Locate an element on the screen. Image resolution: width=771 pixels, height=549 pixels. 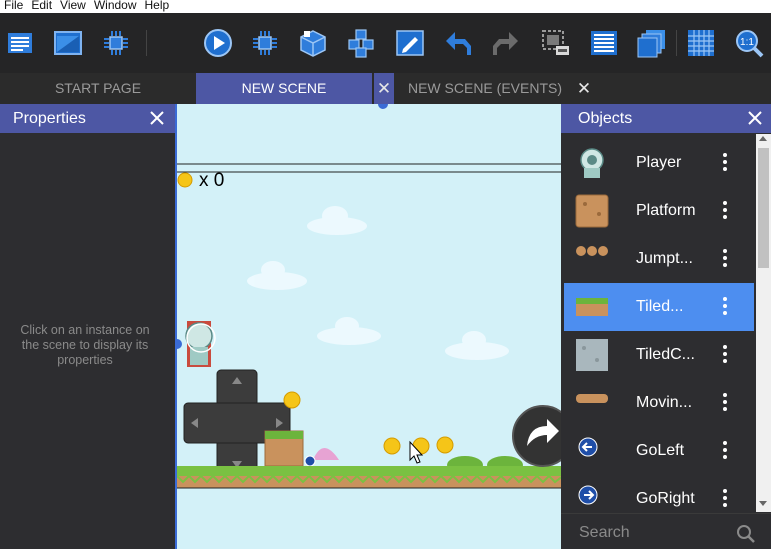
player-icon is located at coordinates (592, 163).